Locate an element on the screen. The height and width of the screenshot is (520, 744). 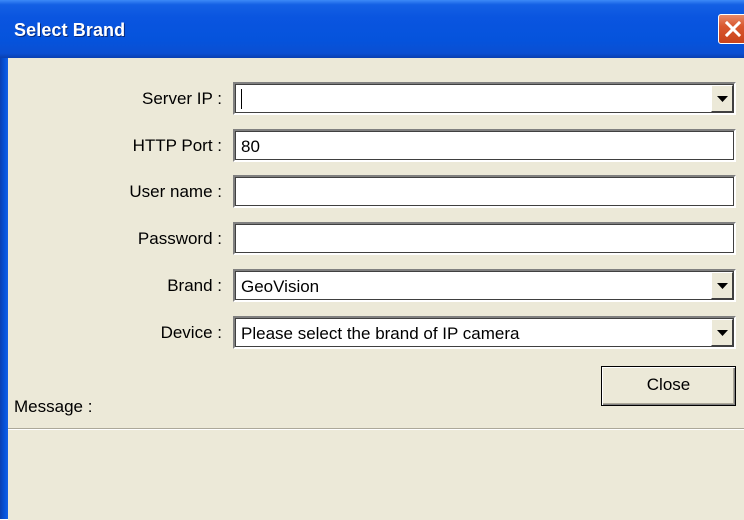
brand-select: GeoVision is located at coordinates (484, 285).